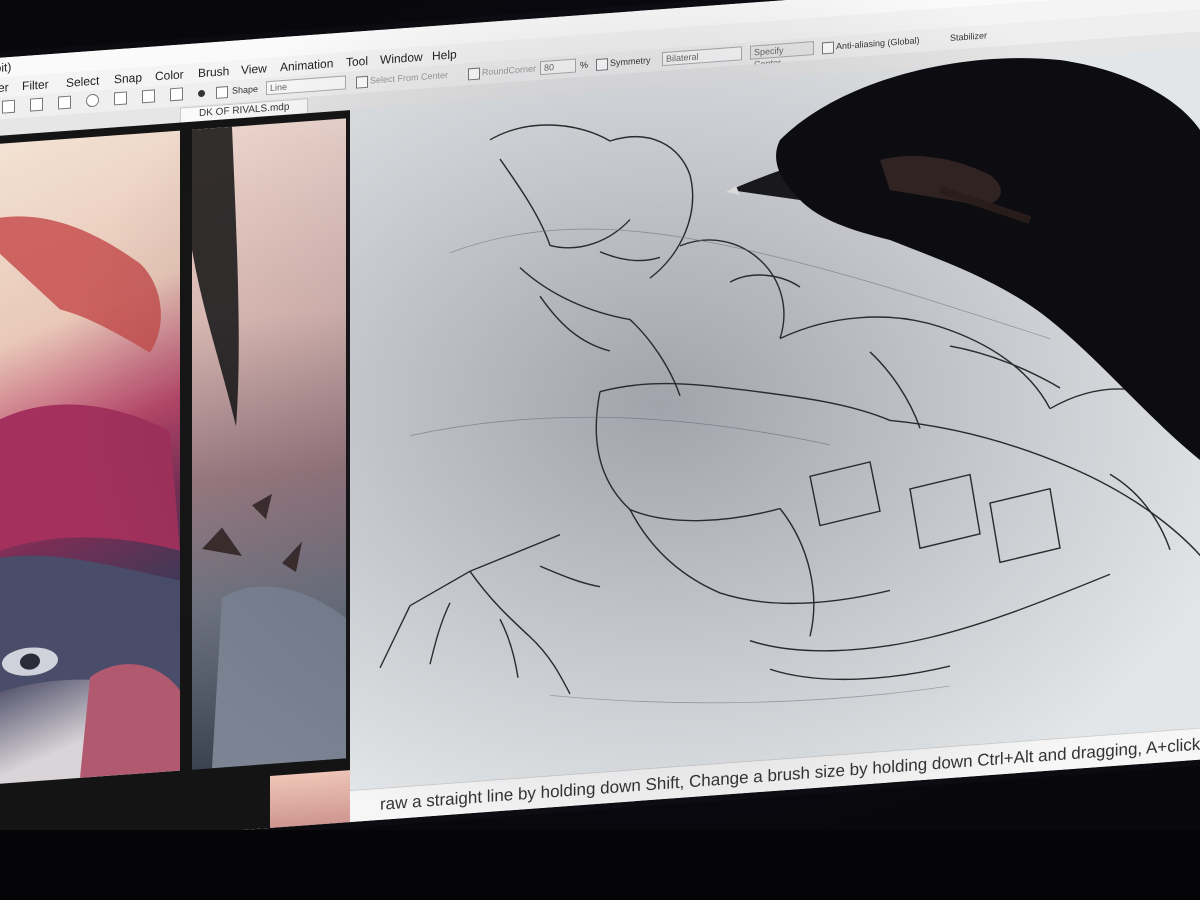  What do you see at coordinates (128, 78) in the screenshot?
I see `menu-item-snap: Snap` at bounding box center [128, 78].